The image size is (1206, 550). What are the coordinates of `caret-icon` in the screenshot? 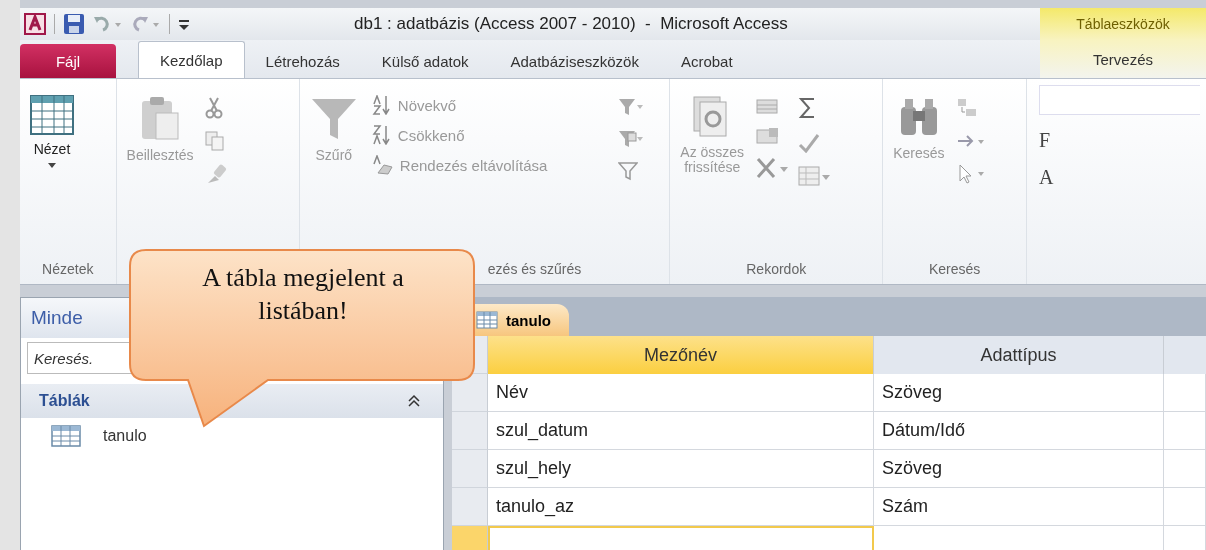 It's located at (52, 165).